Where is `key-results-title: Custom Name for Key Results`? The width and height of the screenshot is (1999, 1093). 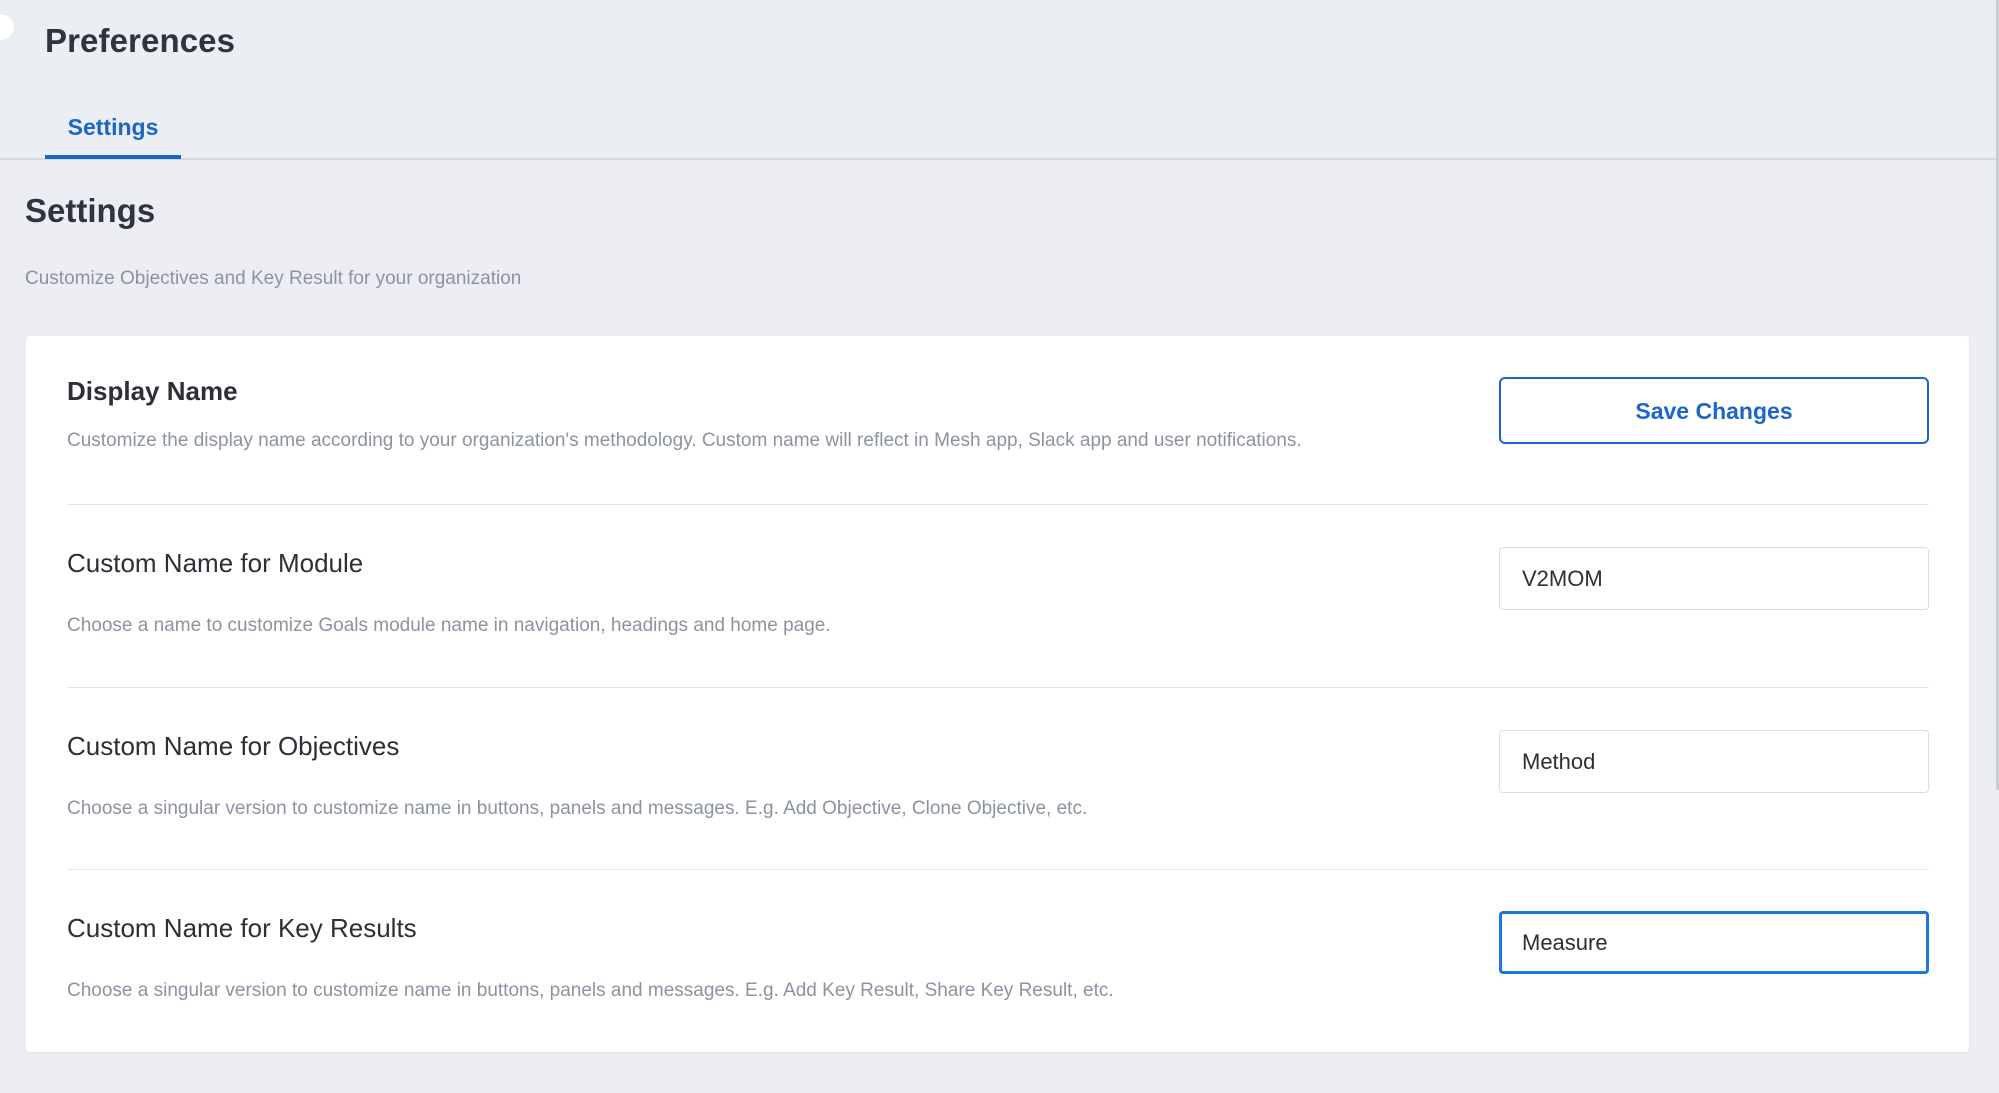
key-results-title: Custom Name for Key Results is located at coordinates (242, 928).